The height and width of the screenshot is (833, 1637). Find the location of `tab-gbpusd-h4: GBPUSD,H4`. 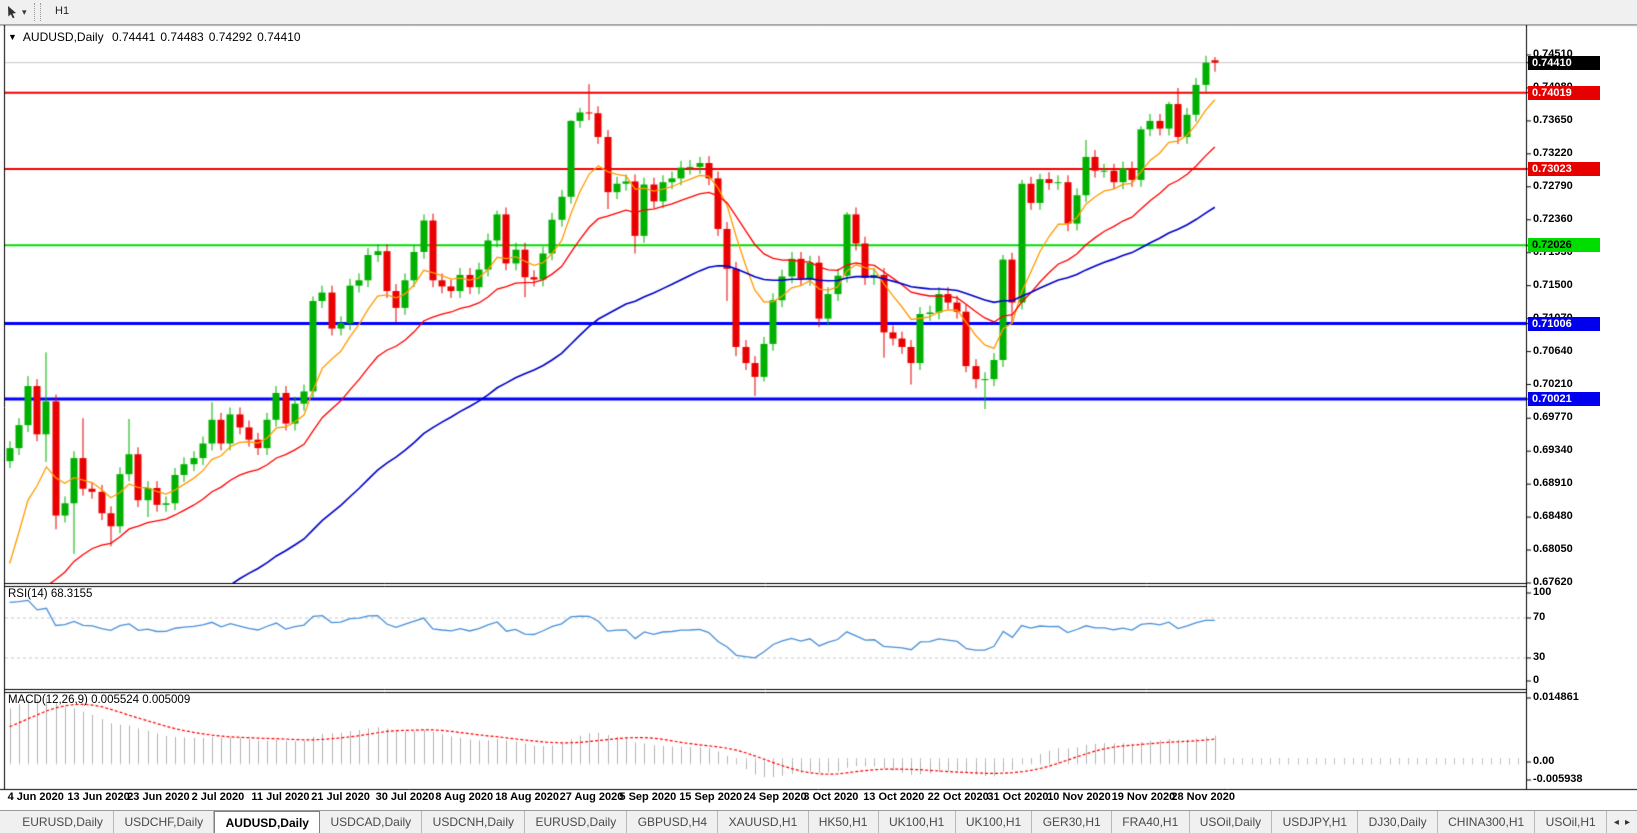

tab-gbpusd-h4: GBPUSD,H4 is located at coordinates (673, 822).